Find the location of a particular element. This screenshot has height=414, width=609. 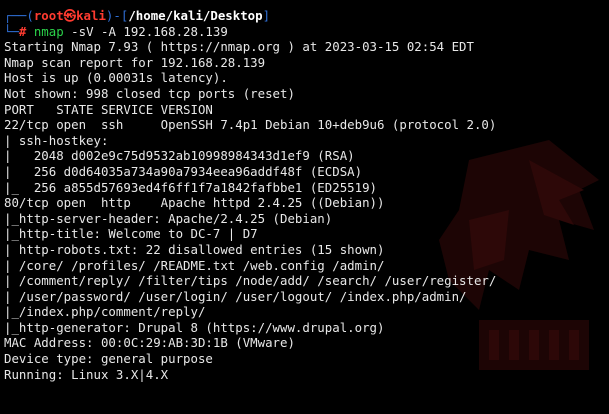

prompt-user: root㉿kali is located at coordinates (69, 15).